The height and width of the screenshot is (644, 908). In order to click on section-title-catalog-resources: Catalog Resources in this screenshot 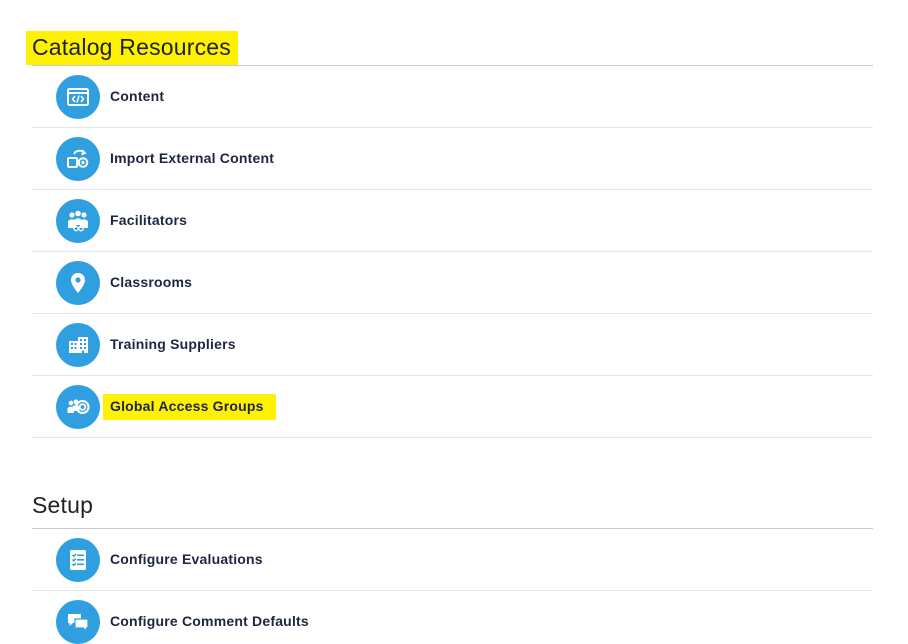, I will do `click(132, 48)`.